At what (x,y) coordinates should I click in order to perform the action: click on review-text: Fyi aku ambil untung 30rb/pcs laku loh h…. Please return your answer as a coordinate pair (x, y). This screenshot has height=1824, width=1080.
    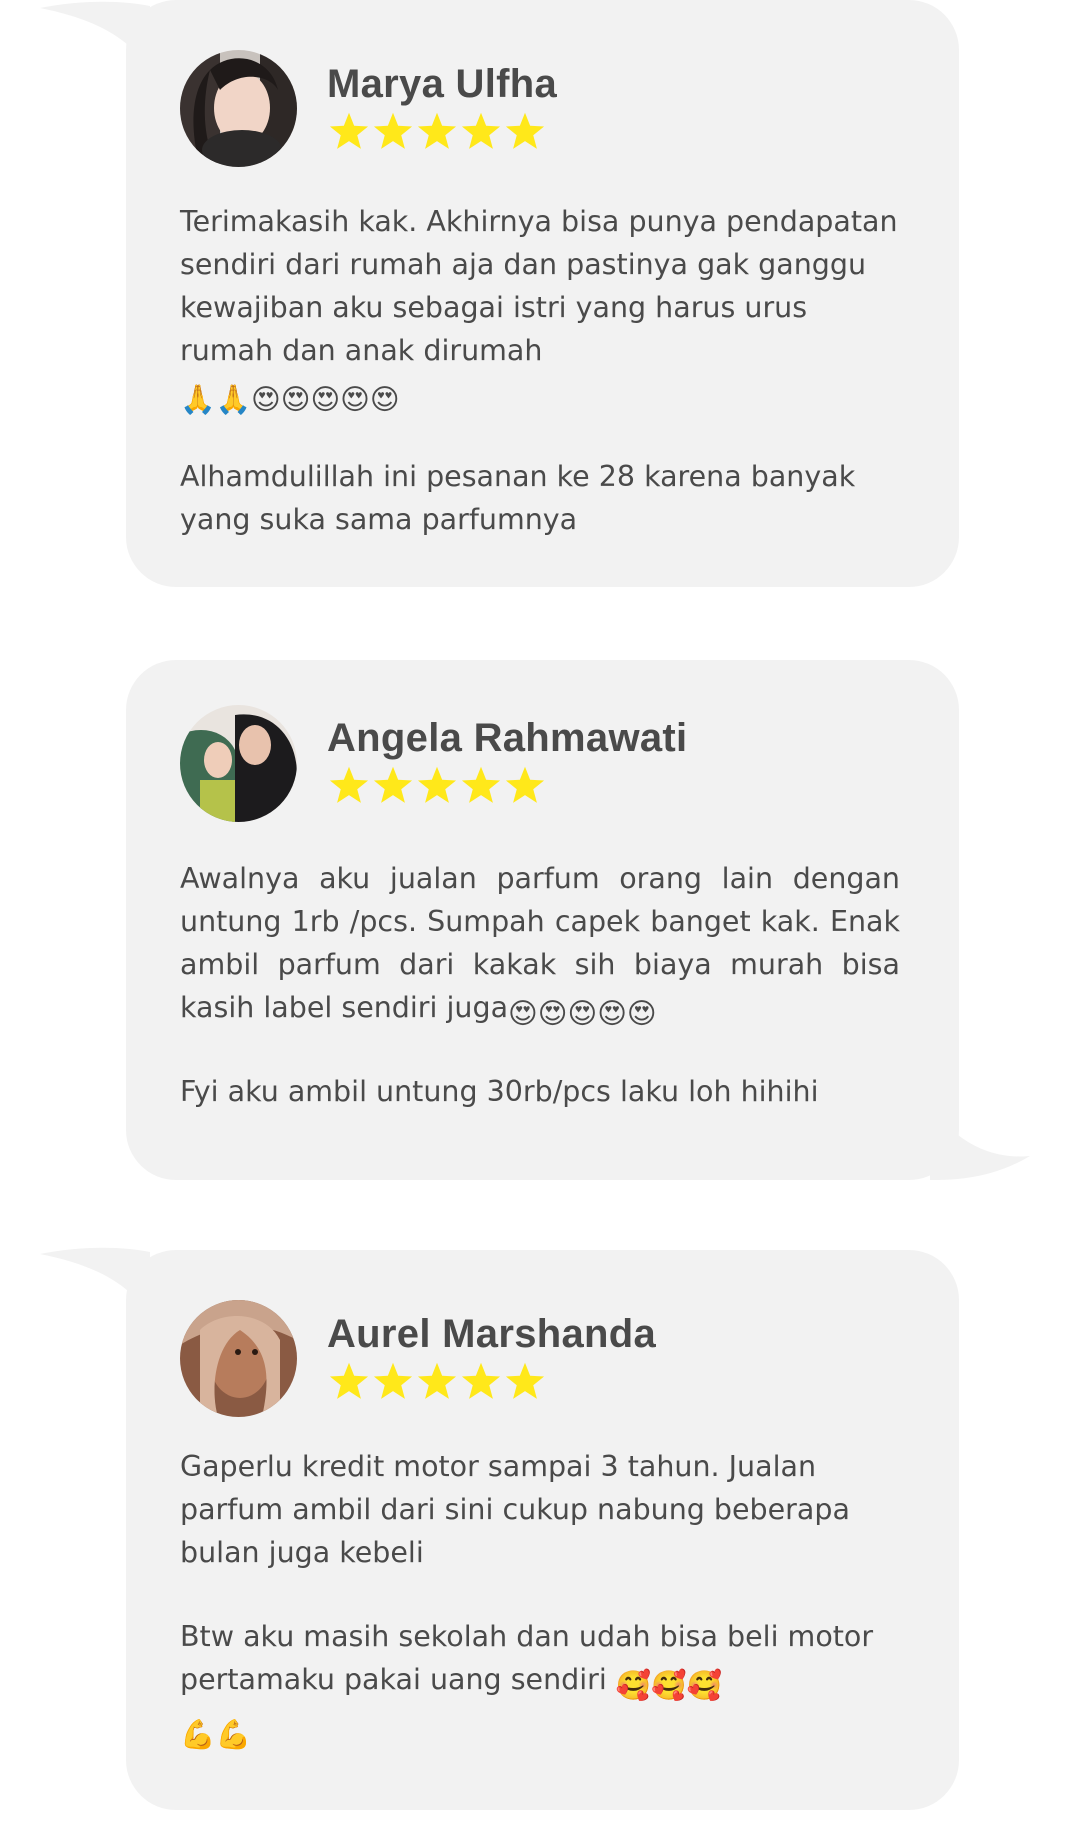
    Looking at the image, I should click on (499, 1091).